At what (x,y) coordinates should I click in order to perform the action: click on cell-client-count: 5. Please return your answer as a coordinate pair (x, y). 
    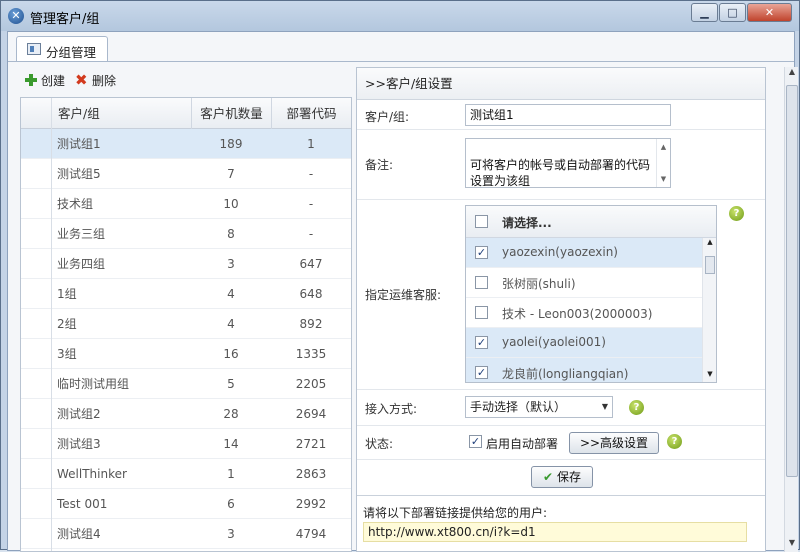
    Looking at the image, I should click on (231, 384).